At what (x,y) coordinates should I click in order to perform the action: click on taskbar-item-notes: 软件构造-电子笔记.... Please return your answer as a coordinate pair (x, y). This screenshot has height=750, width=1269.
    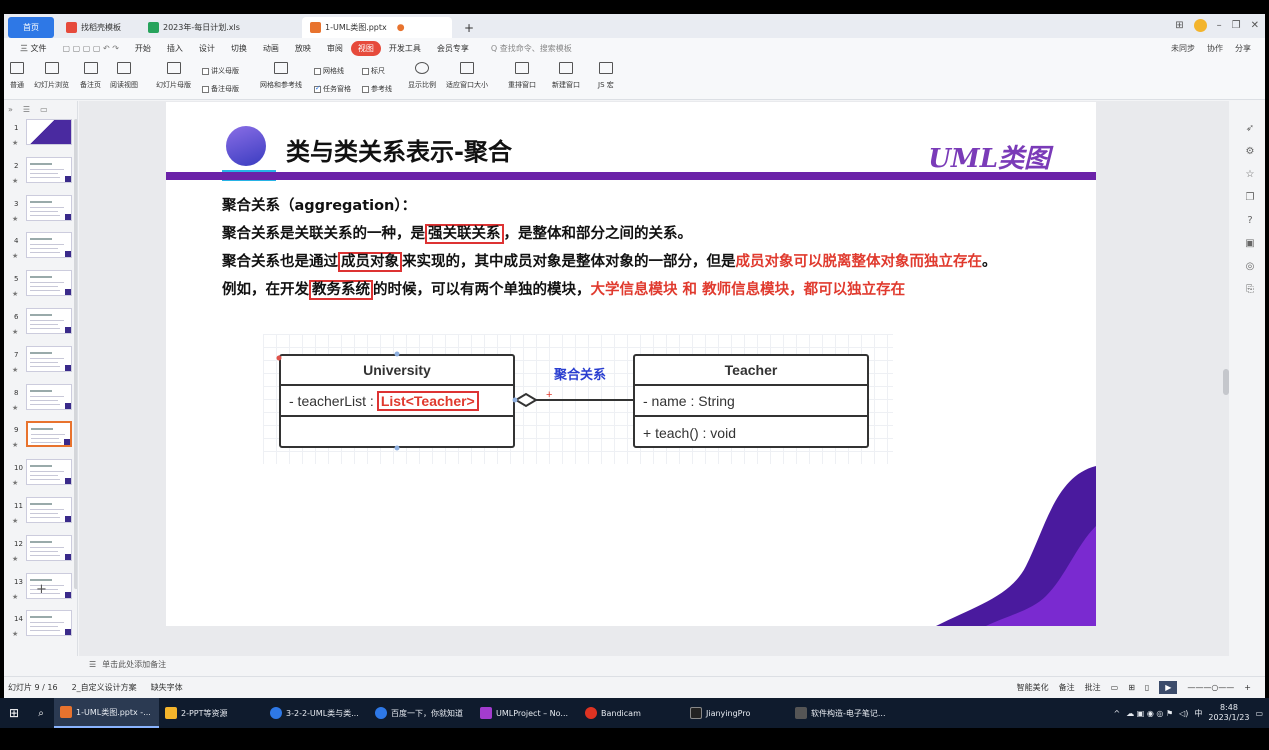
    Looking at the image, I should click on (841, 713).